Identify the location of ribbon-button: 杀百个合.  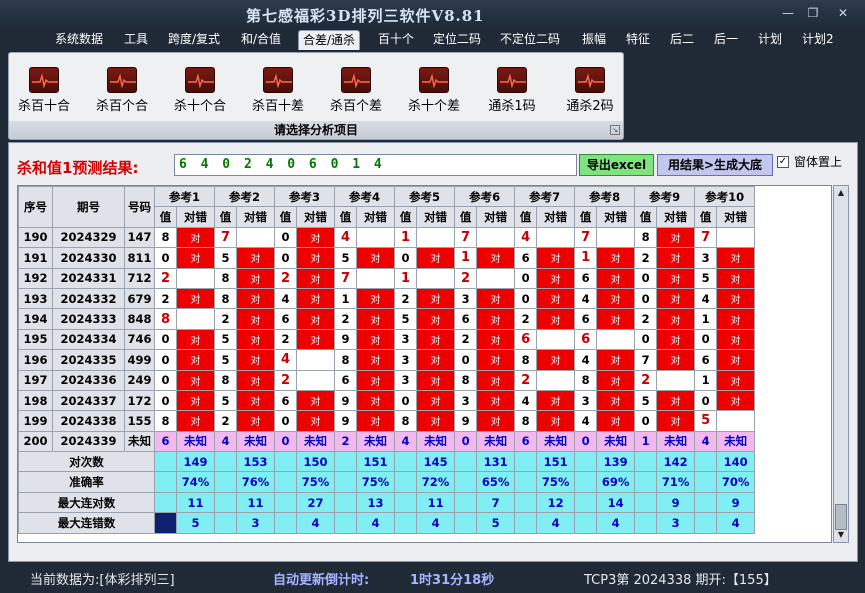
(122, 92).